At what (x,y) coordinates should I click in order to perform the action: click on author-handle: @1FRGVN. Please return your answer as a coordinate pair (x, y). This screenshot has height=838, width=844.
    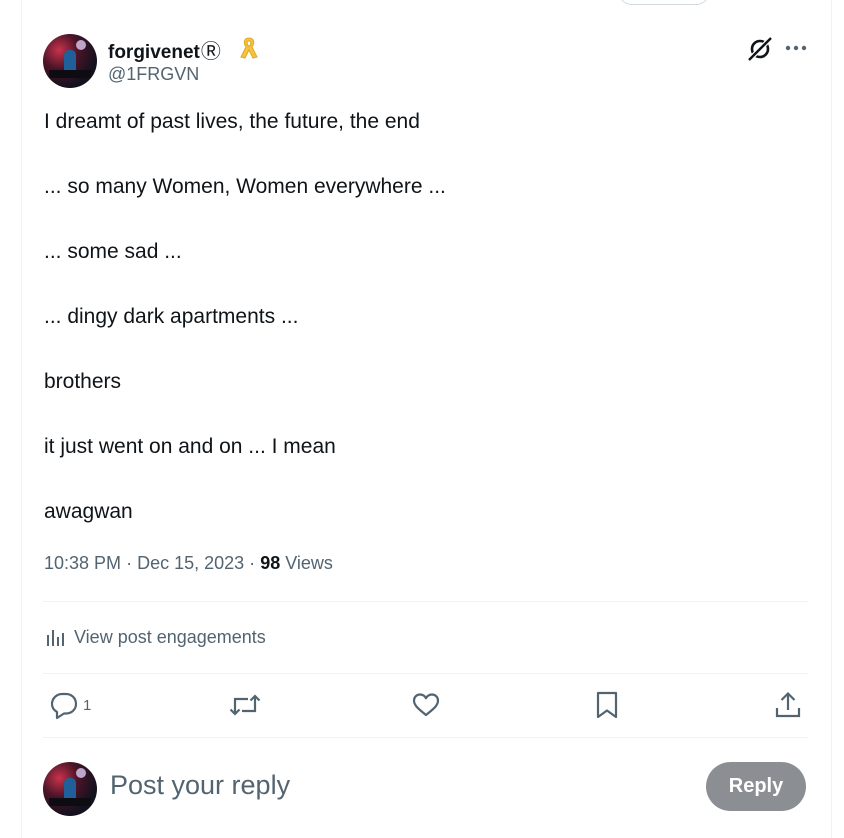
    Looking at the image, I should click on (153, 74).